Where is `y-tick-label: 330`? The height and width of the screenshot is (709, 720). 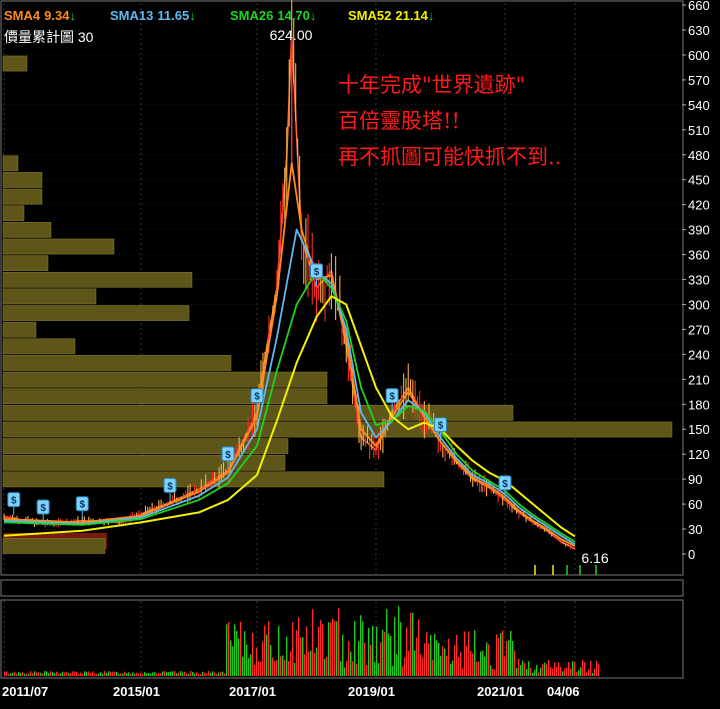
y-tick-label: 330 is located at coordinates (699, 280).